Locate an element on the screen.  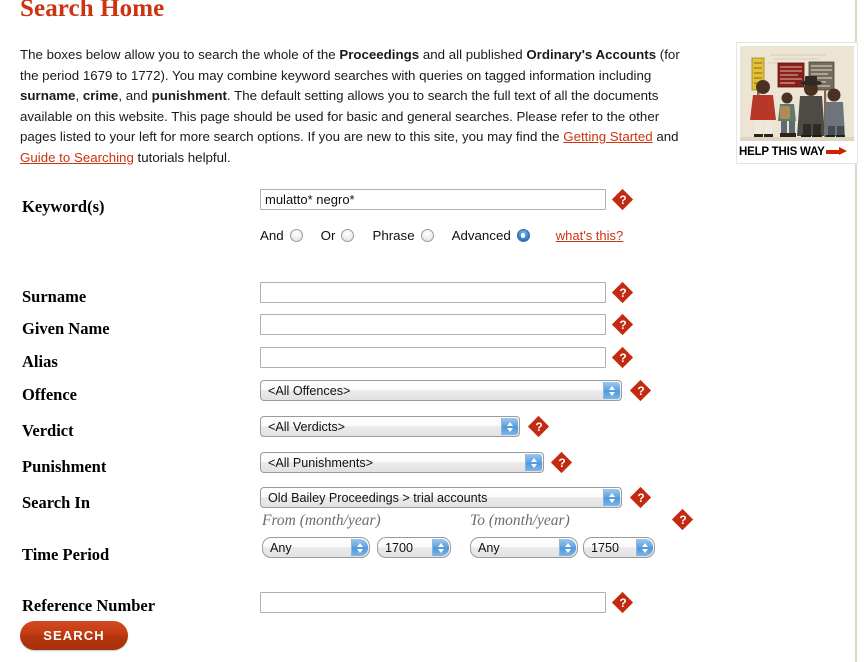
intro-bold-ordinarys-accounts: Ordinary's Accounts is located at coordinates (591, 55).